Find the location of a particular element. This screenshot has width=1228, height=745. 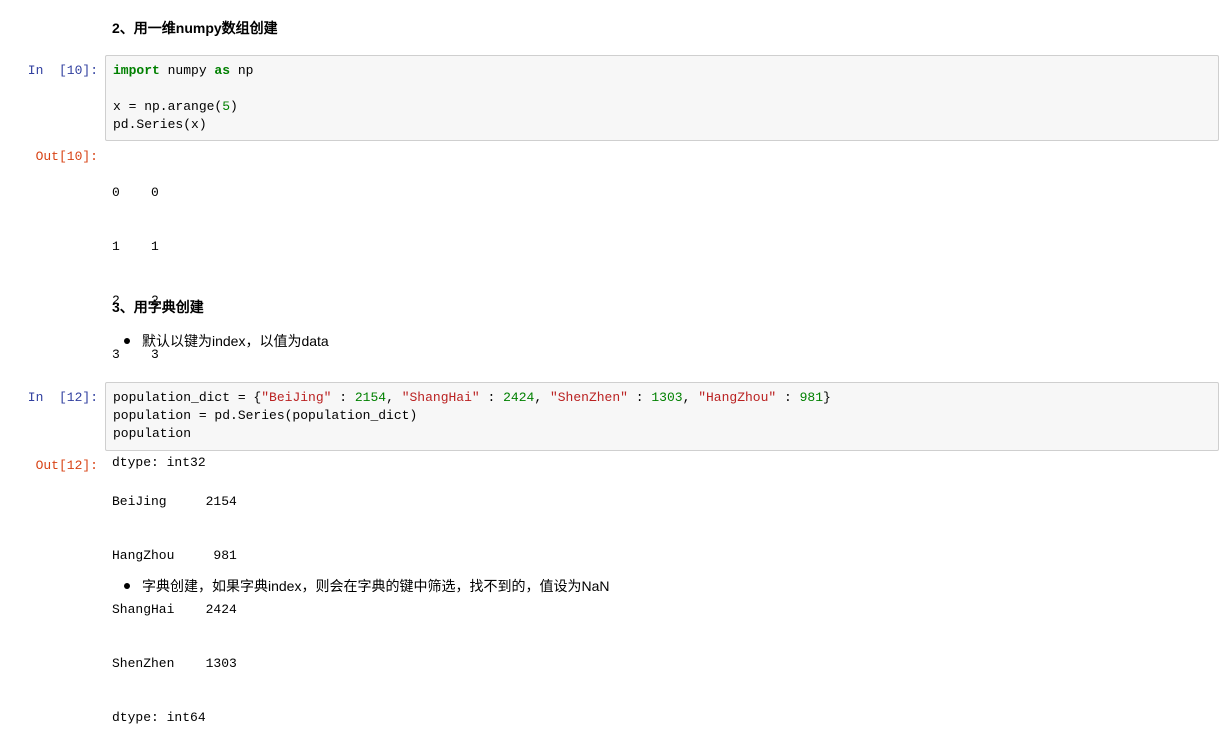

keyword: import is located at coordinates (136, 70).